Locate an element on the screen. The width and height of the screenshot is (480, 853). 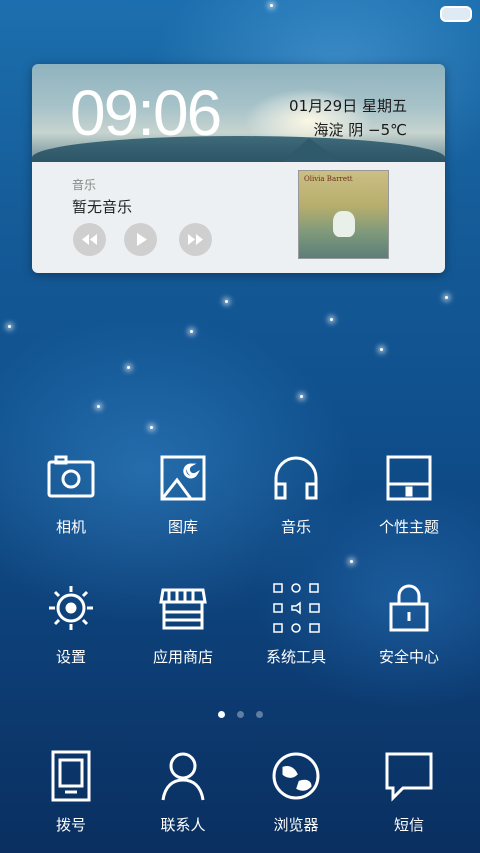
app-store: 应用商店 is located at coordinates (183, 623).